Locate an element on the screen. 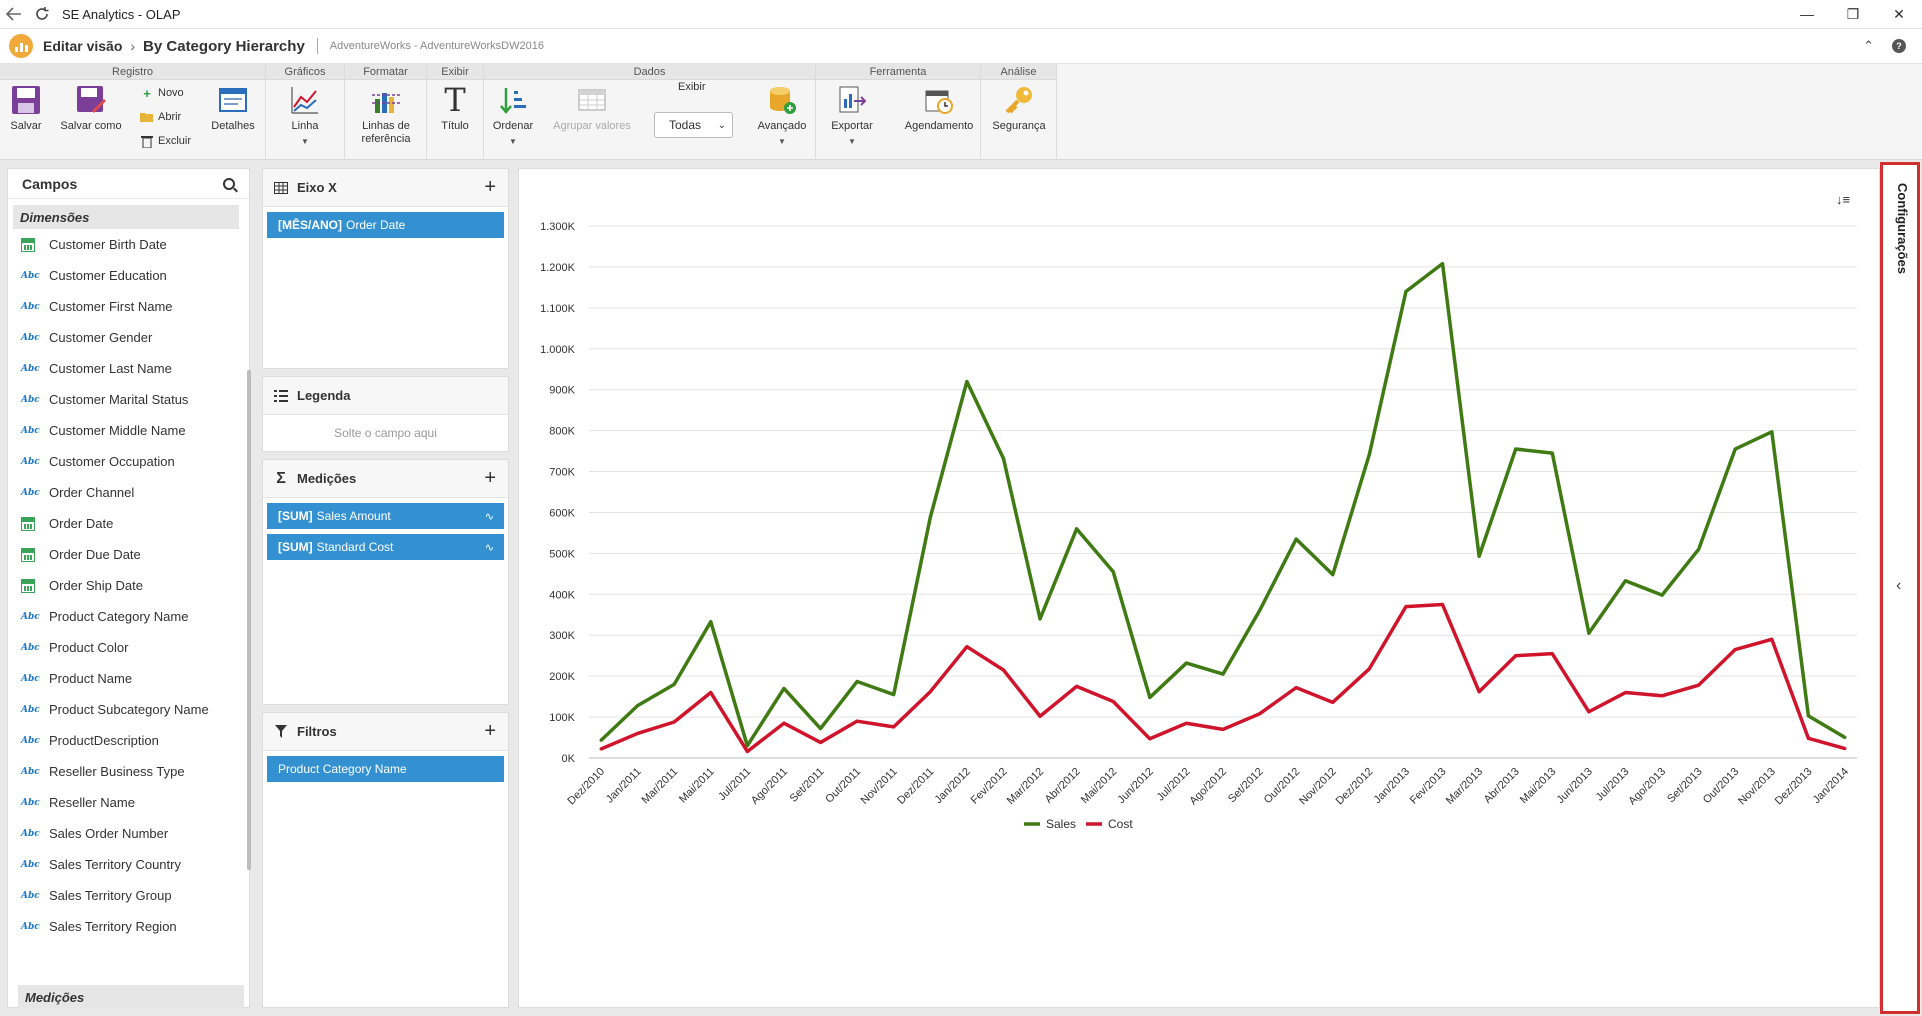 The image size is (1922, 1016). field-item: Abc Customer Gender is located at coordinates (128, 337).